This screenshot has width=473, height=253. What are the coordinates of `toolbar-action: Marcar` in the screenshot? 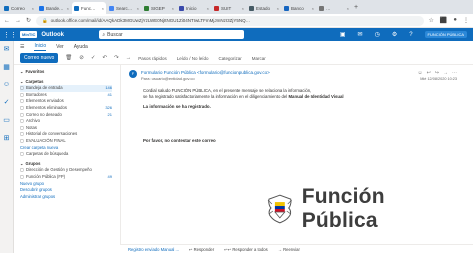 It's located at (259, 58).